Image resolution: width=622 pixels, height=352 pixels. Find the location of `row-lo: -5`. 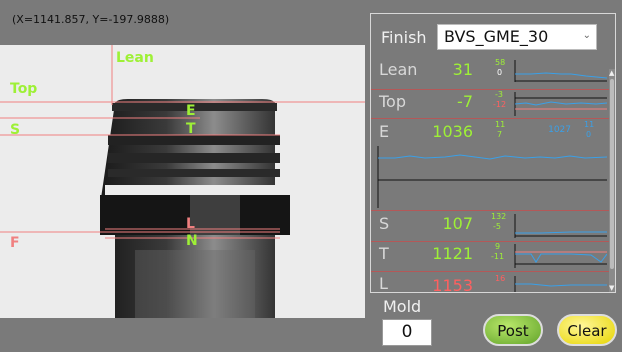

row-lo: -5 is located at coordinates (497, 226).